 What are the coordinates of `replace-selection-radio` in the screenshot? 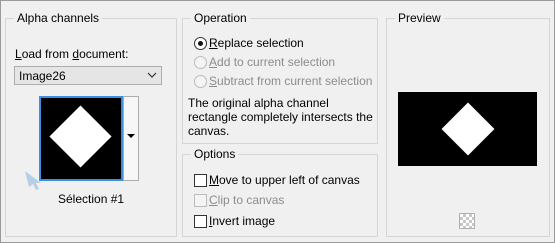 It's located at (200, 43).